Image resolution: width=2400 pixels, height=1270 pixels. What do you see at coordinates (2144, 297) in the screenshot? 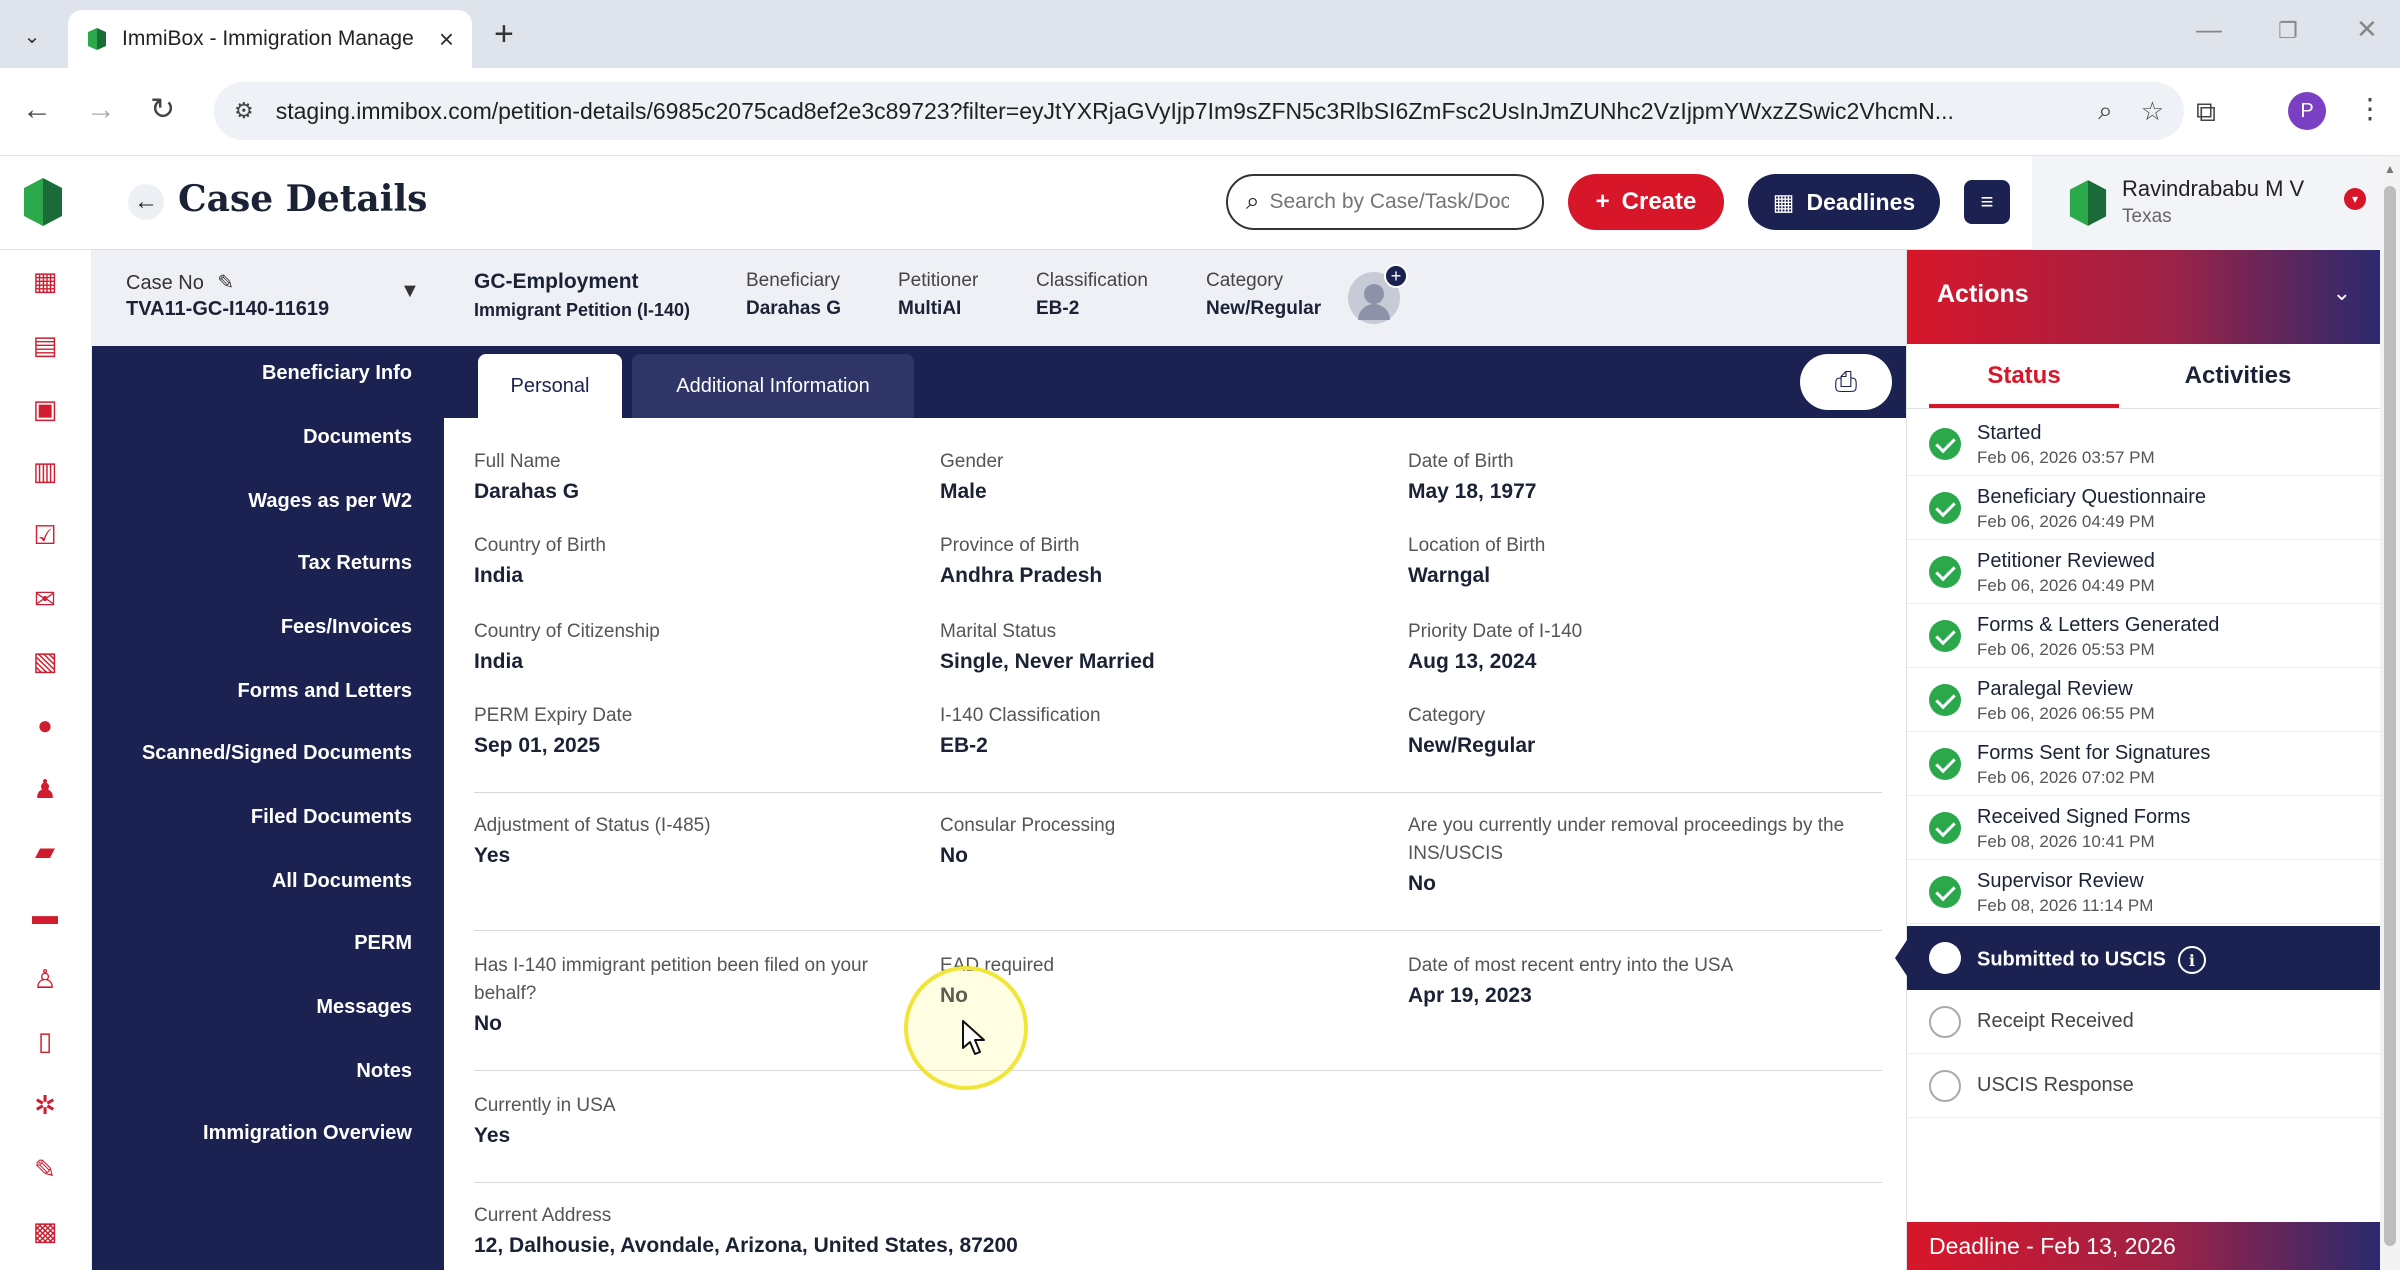
I see `actions-header: Actions ⌄` at bounding box center [2144, 297].